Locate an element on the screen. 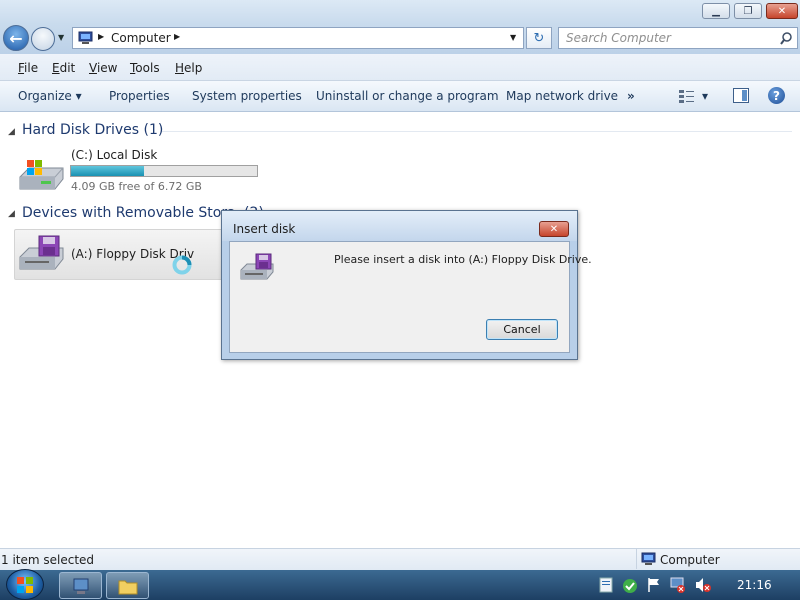 Image resolution: width=800 pixels, height=600 pixels. security-shield-icon is located at coordinates (630, 586).